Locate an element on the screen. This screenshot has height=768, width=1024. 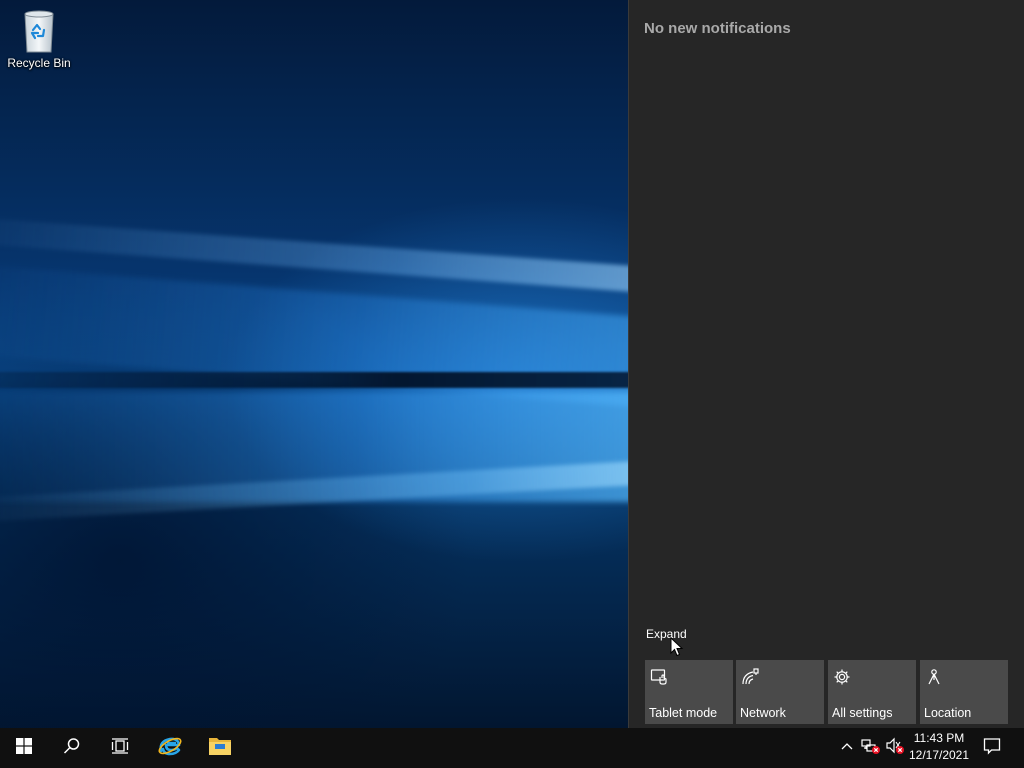
notification-icon is located at coordinates (992, 748).